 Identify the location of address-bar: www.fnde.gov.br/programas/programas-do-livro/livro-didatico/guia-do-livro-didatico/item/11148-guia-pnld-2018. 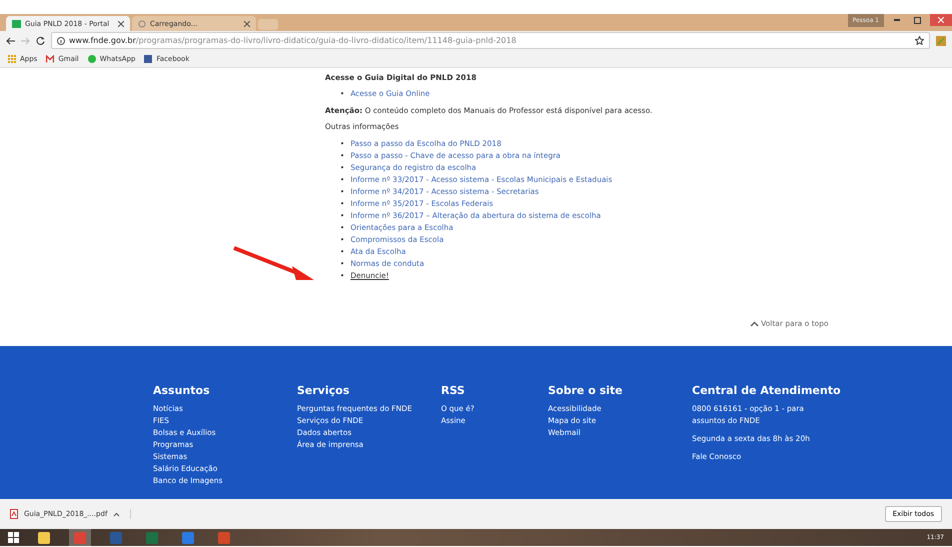
(490, 40).